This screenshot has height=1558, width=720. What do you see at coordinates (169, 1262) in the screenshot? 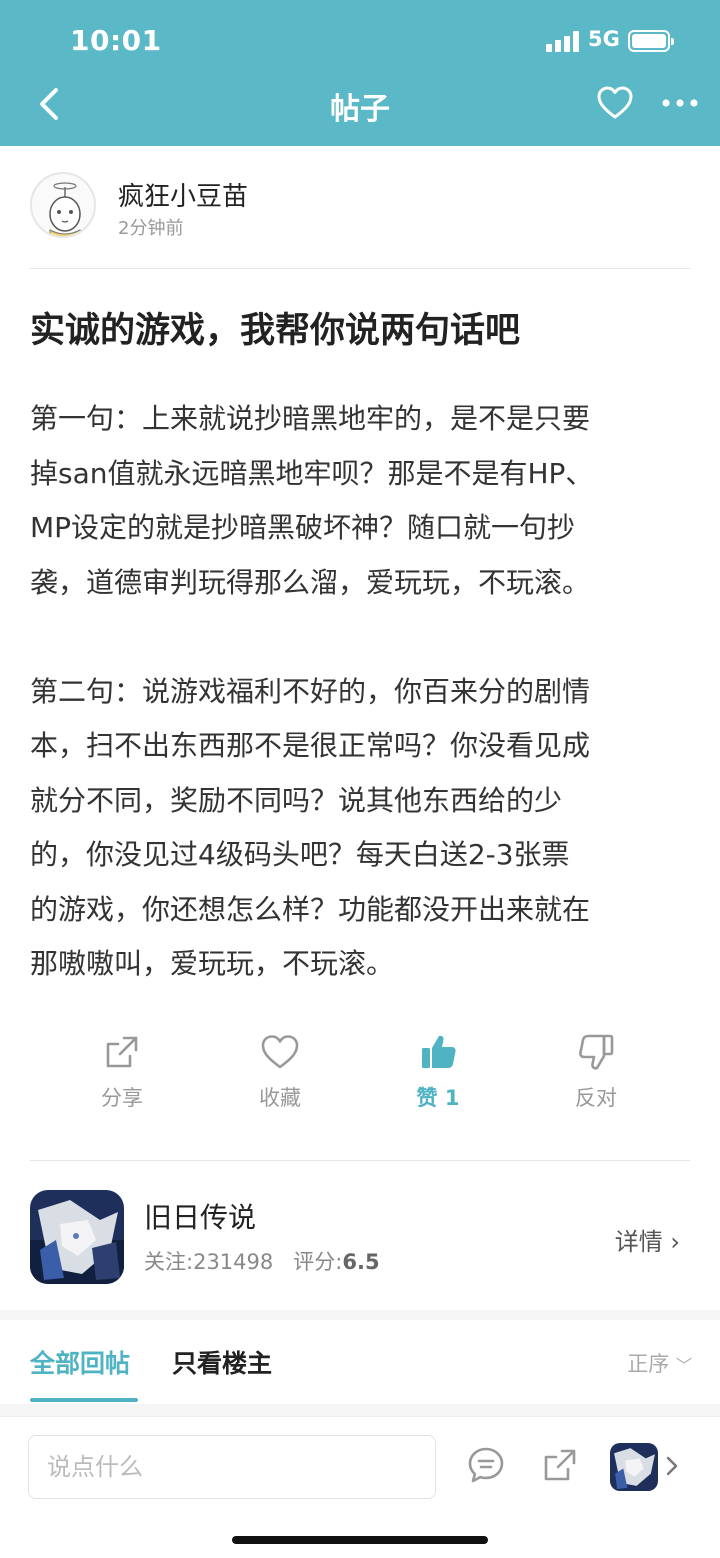
I see `followers-label: 关注:` at bounding box center [169, 1262].